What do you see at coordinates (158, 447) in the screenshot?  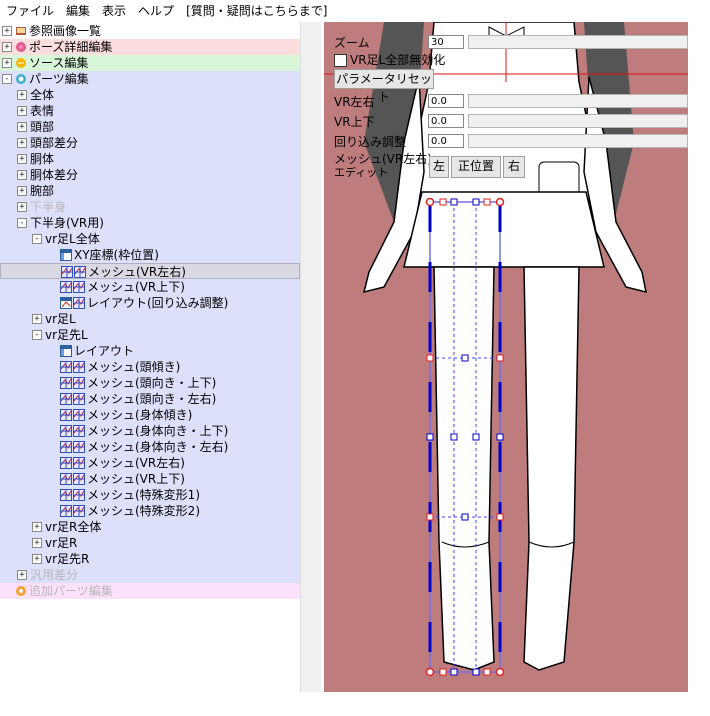 I see `tree-item-label: メッシュ(身体向き・左右)` at bounding box center [158, 447].